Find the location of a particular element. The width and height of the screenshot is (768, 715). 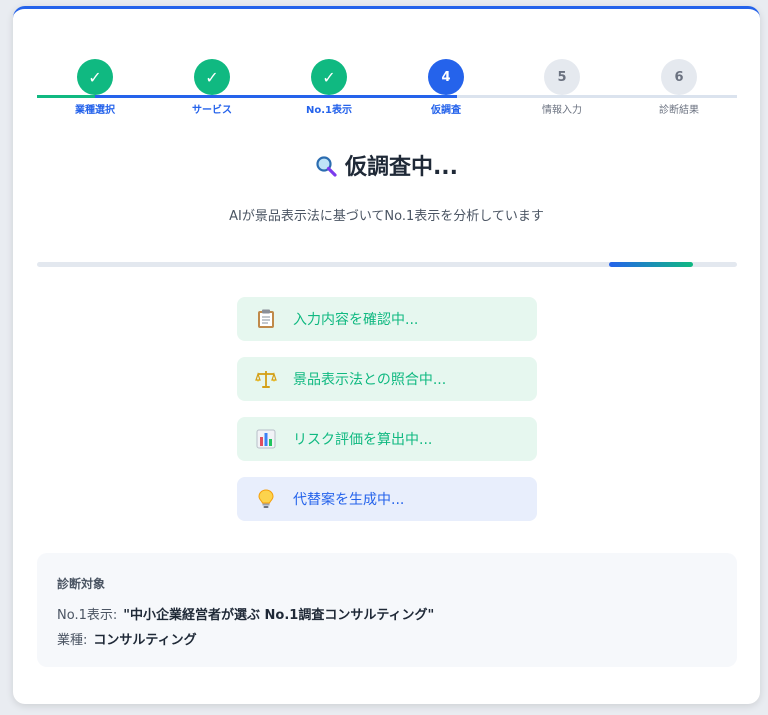

target-industry-row: 業種: コンサルティング is located at coordinates (387, 638).